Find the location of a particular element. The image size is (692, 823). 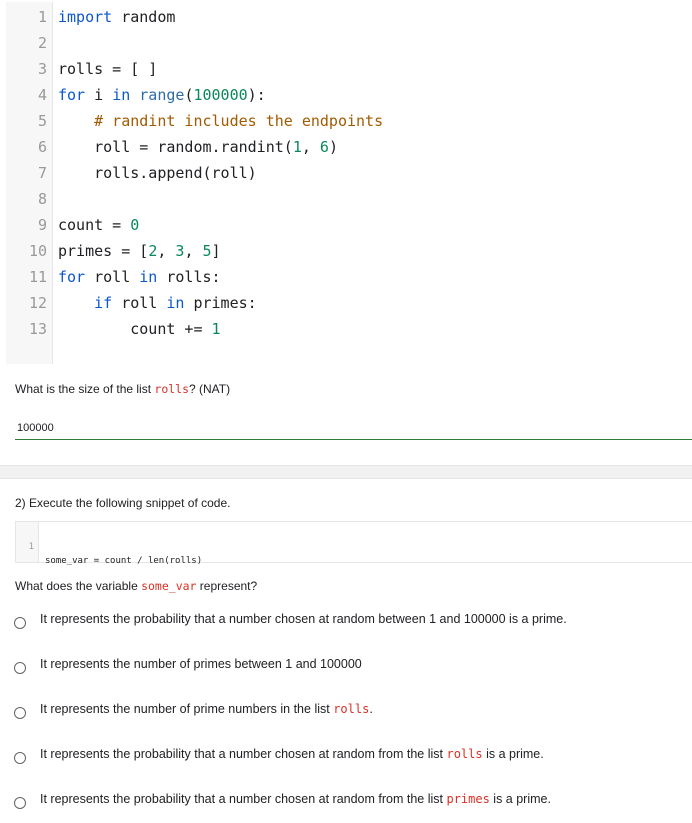

question-1-answer-field: 100000 is located at coordinates (353, 430).